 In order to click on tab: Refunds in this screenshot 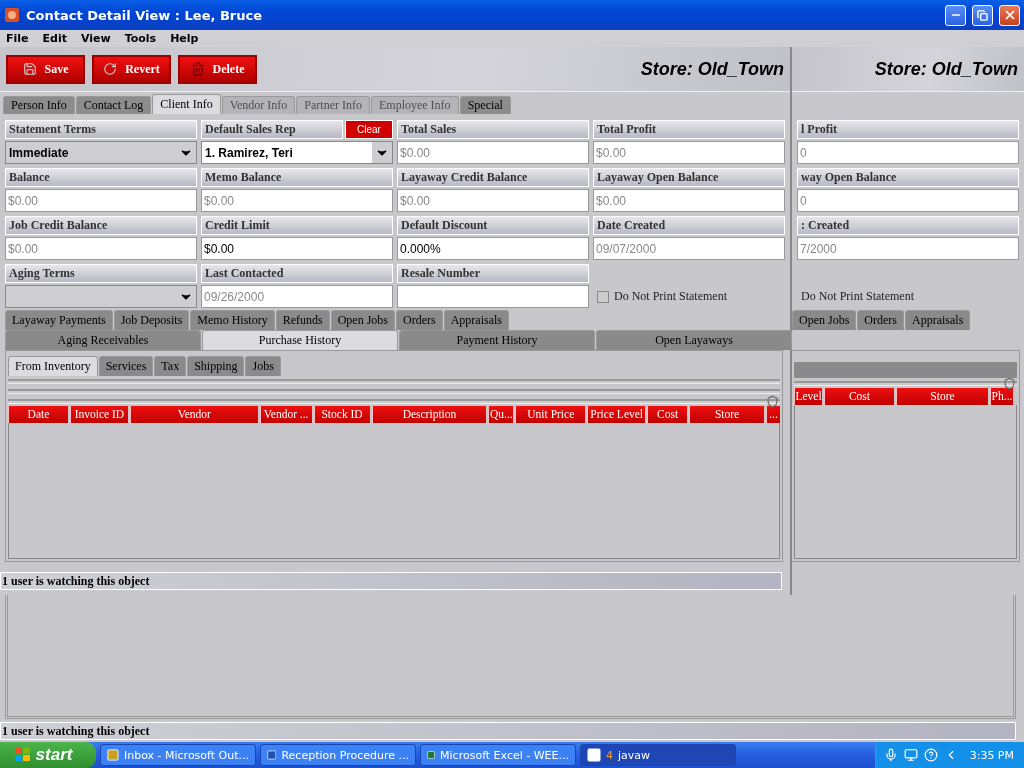, I will do `click(302, 320)`.